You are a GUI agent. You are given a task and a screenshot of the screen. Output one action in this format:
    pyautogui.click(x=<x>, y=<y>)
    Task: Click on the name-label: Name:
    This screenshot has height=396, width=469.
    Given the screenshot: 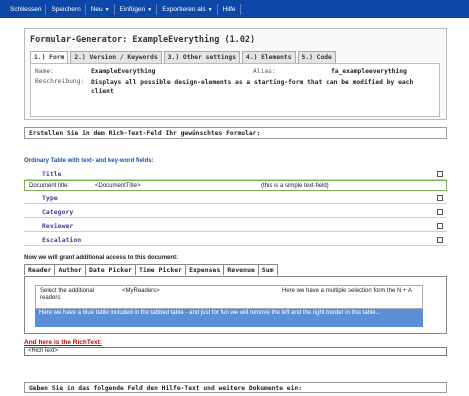 What is the action you would take?
    pyautogui.click(x=44, y=71)
    